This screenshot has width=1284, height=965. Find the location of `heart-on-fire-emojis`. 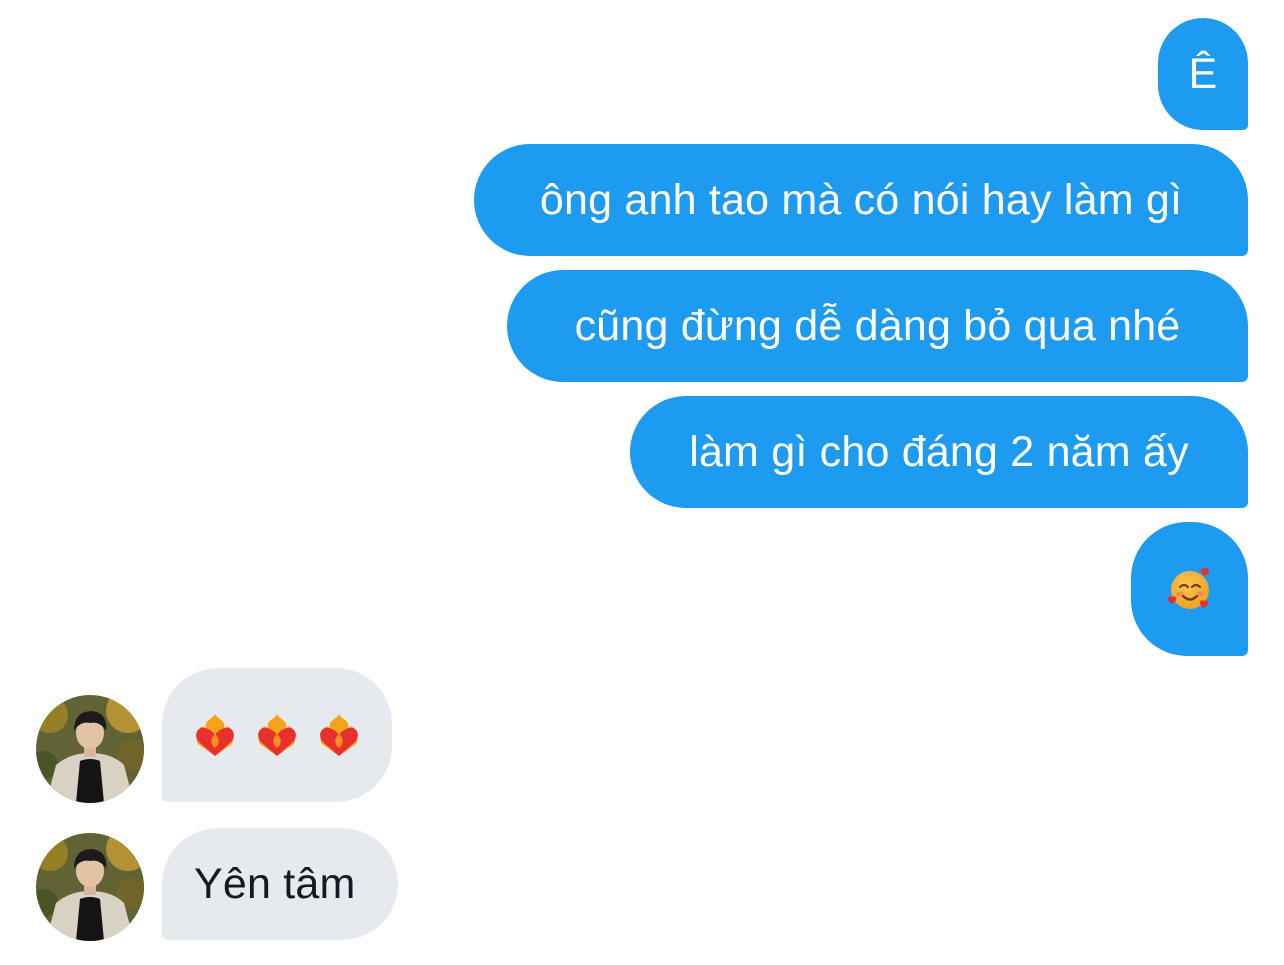

heart-on-fire-emojis is located at coordinates (277, 735).